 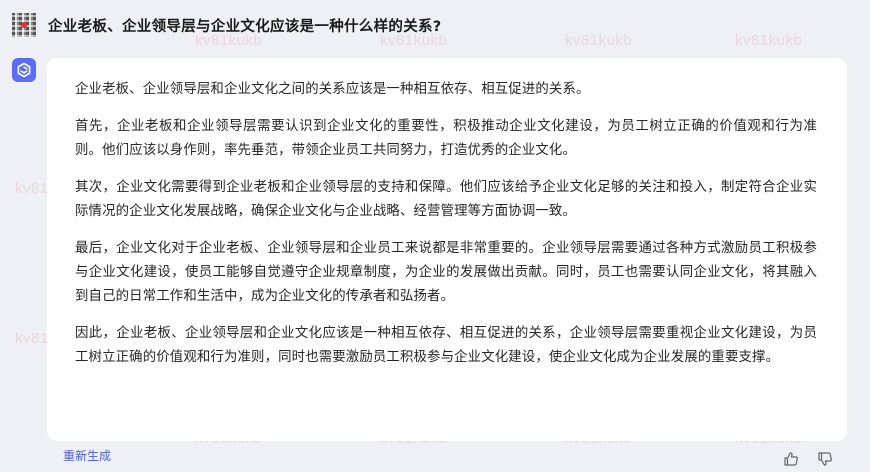 I want to click on bot-logo-icon, so click(x=24, y=70).